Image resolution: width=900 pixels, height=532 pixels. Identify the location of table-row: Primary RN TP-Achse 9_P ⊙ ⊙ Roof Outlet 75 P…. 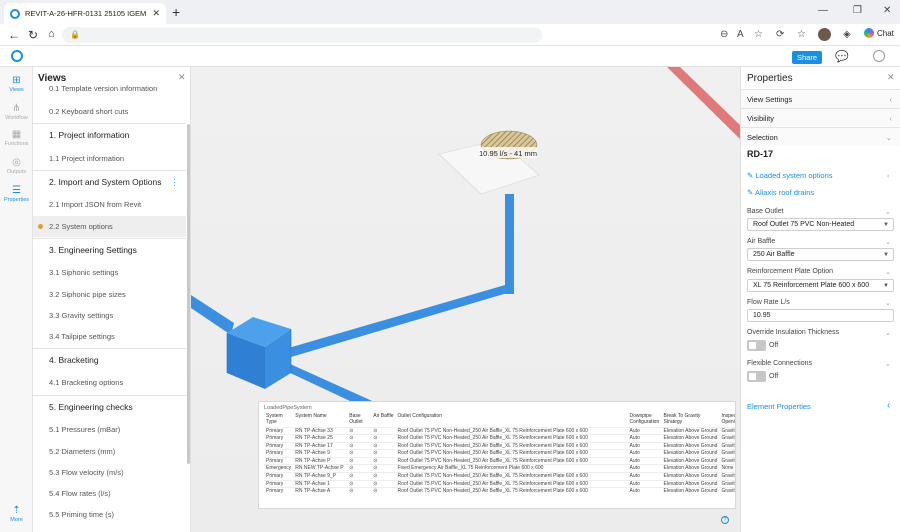
(499, 476).